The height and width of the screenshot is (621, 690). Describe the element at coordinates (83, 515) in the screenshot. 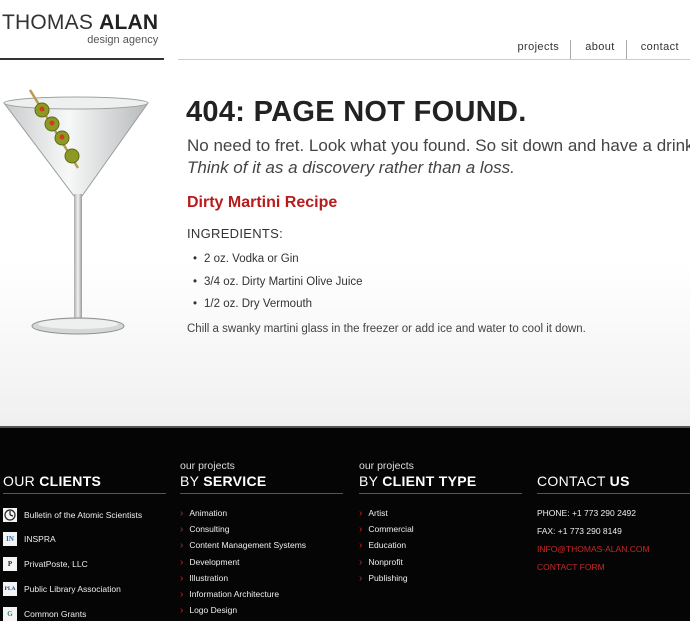

I see `client-name: Bulletin of the Atomic Scientists` at that location.